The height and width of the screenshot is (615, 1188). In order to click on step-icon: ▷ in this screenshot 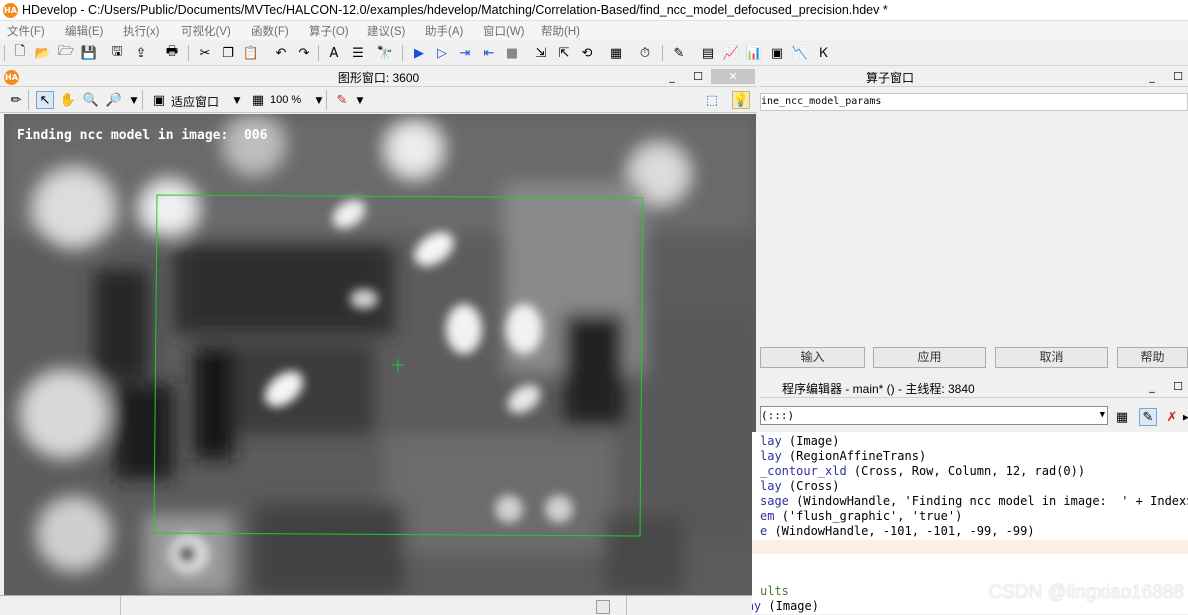, I will do `click(442, 53)`.